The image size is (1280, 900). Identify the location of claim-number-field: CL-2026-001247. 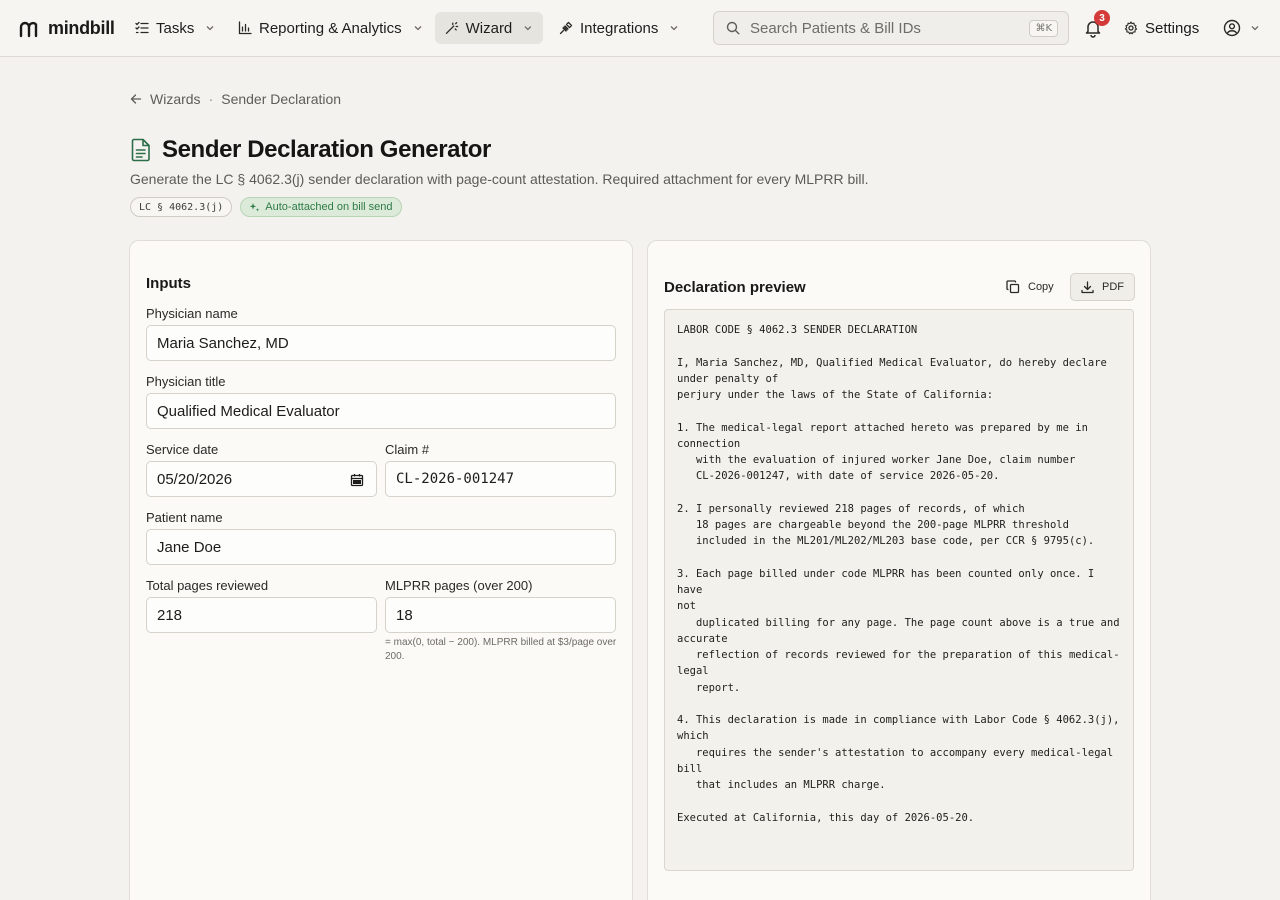
(500, 479).